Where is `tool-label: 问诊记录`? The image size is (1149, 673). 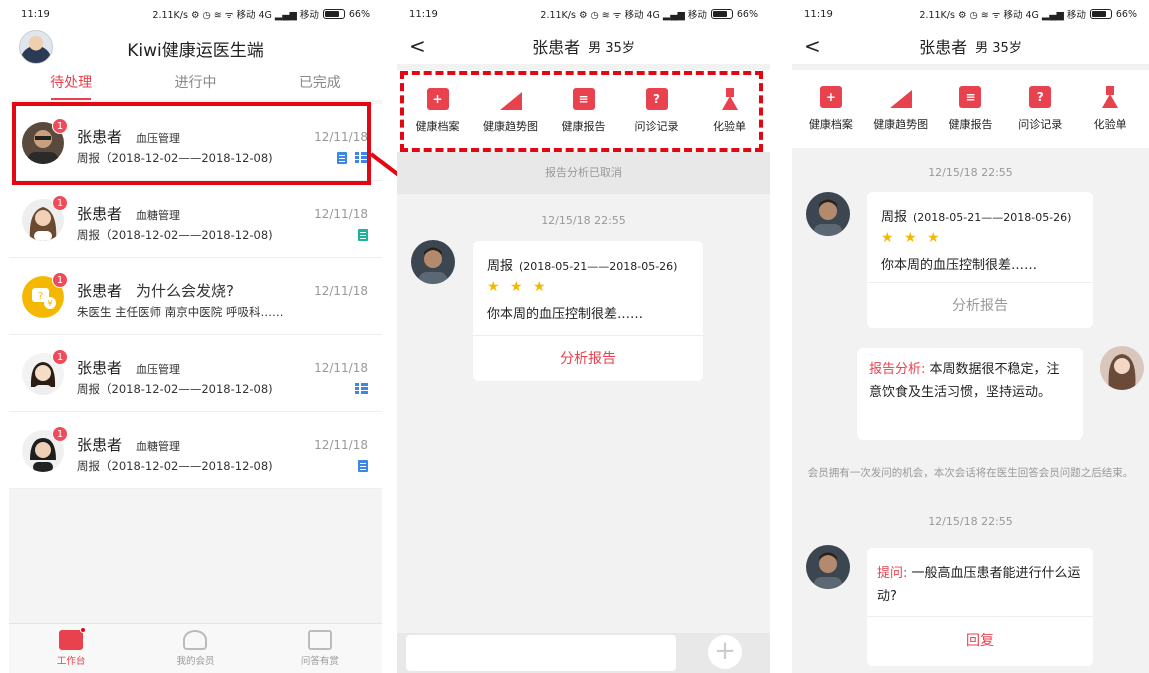 tool-label: 问诊记录 is located at coordinates (1040, 124).